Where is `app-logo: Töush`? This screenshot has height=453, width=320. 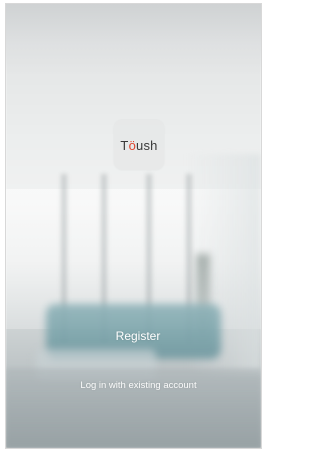
app-logo: Töush is located at coordinates (139, 145).